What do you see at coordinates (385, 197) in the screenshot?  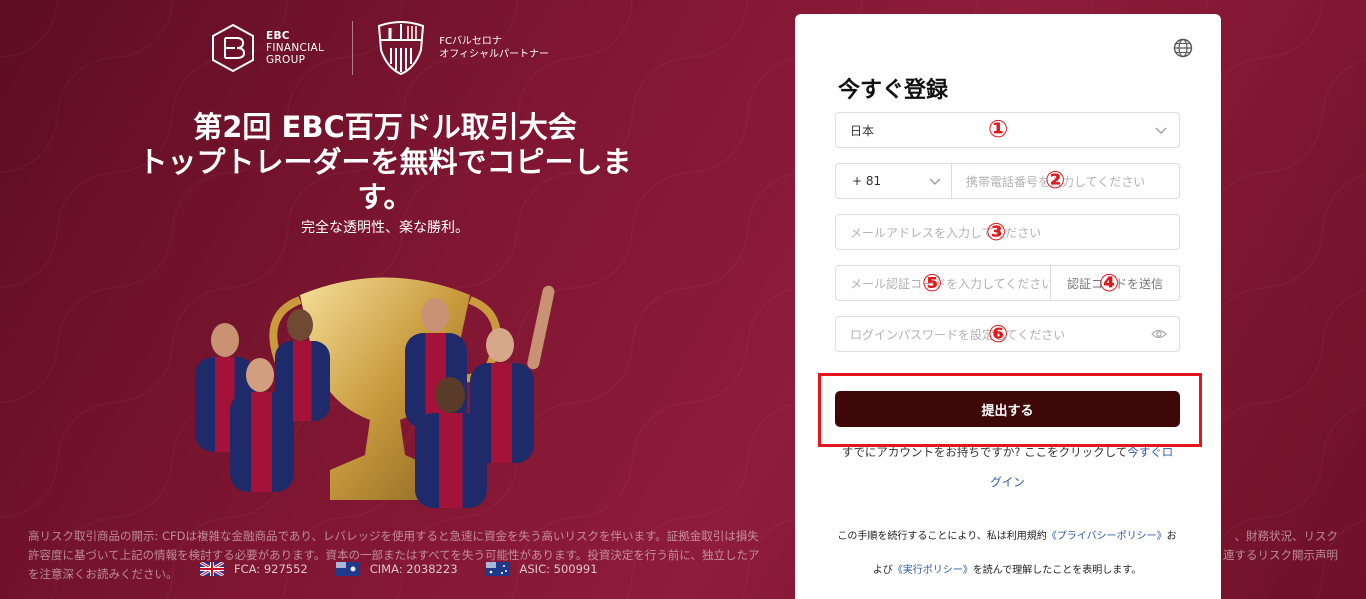 I see `hero-title-line-3: す。` at bounding box center [385, 197].